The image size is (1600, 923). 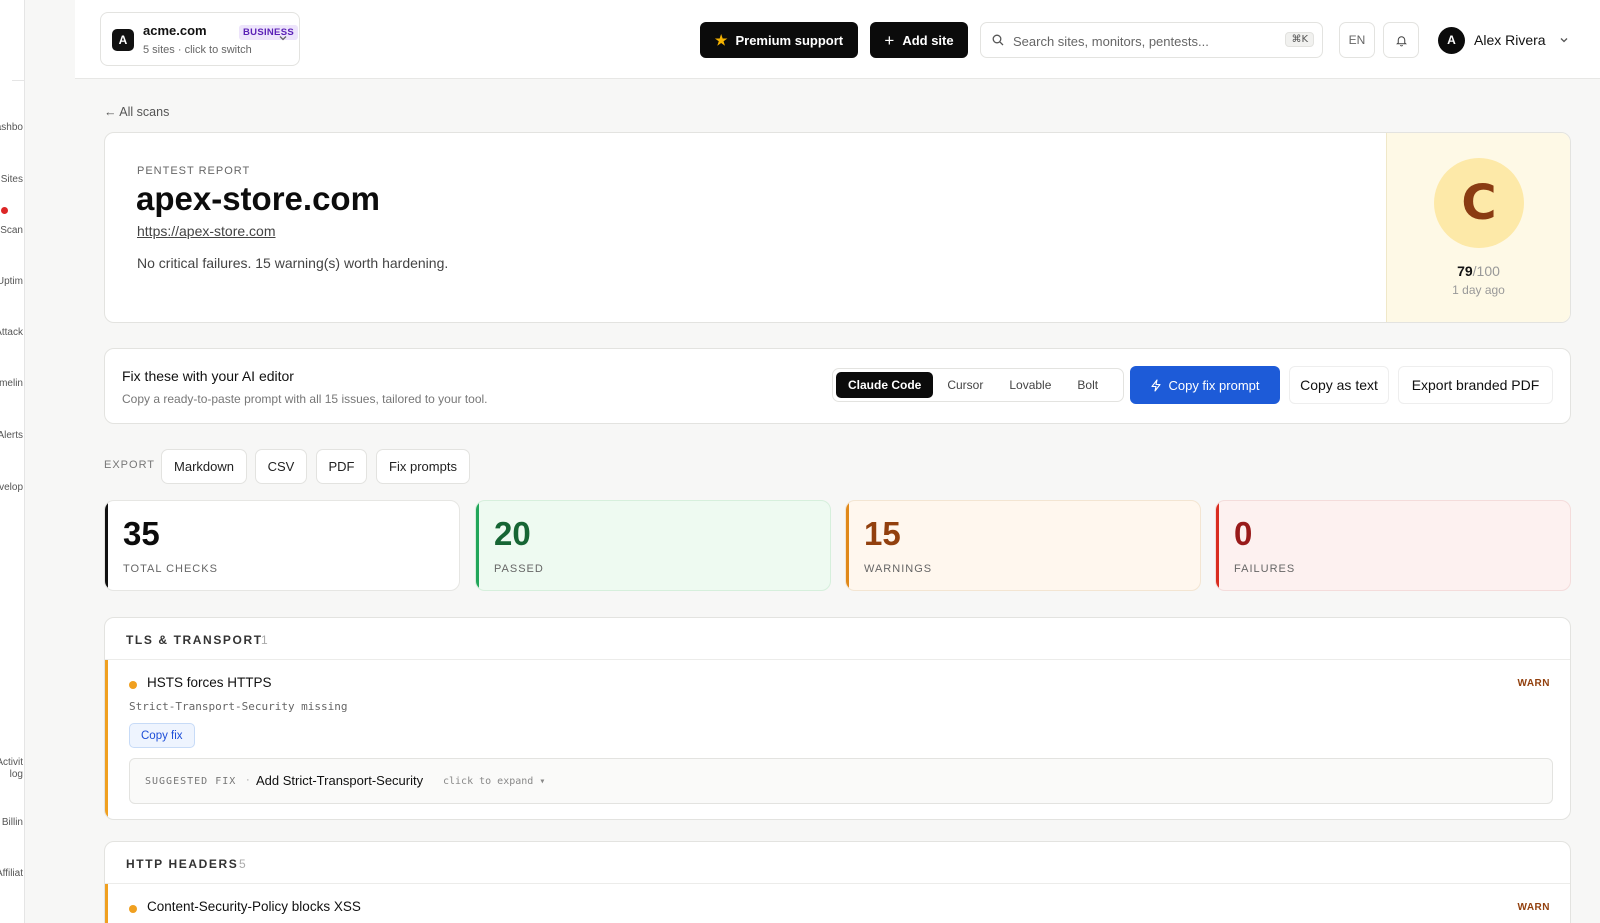 What do you see at coordinates (1214, 385) in the screenshot?
I see `copy-fix-prompt-label: Copy fix prompt` at bounding box center [1214, 385].